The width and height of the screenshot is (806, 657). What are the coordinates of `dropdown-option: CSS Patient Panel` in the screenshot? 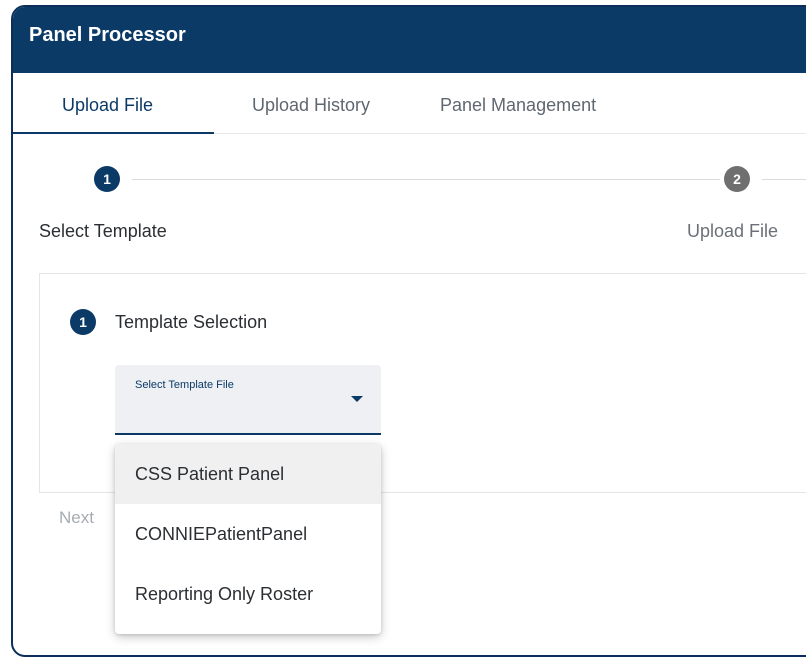 It's located at (248, 474).